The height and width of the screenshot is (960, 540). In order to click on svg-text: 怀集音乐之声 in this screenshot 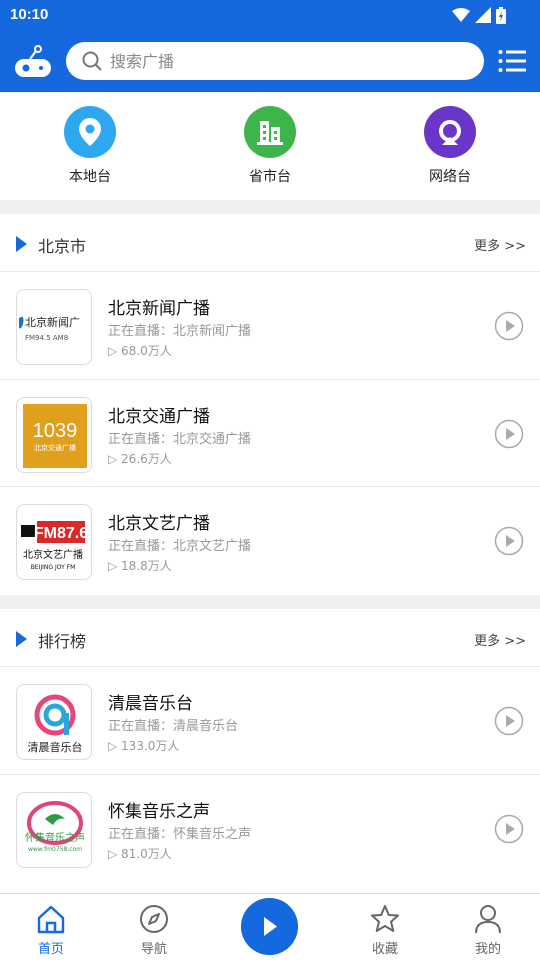, I will do `click(55, 837)`.